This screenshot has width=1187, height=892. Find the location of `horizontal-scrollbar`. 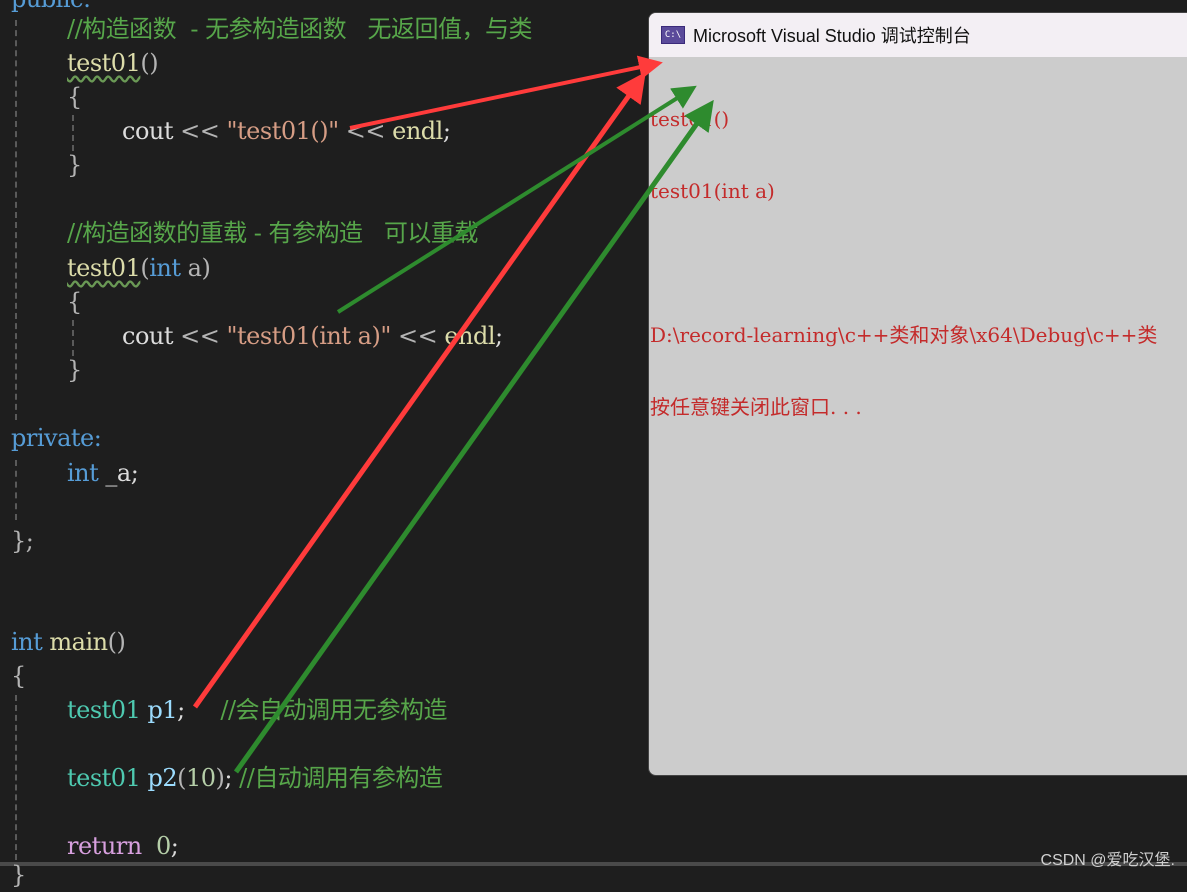

horizontal-scrollbar is located at coordinates (593, 864).